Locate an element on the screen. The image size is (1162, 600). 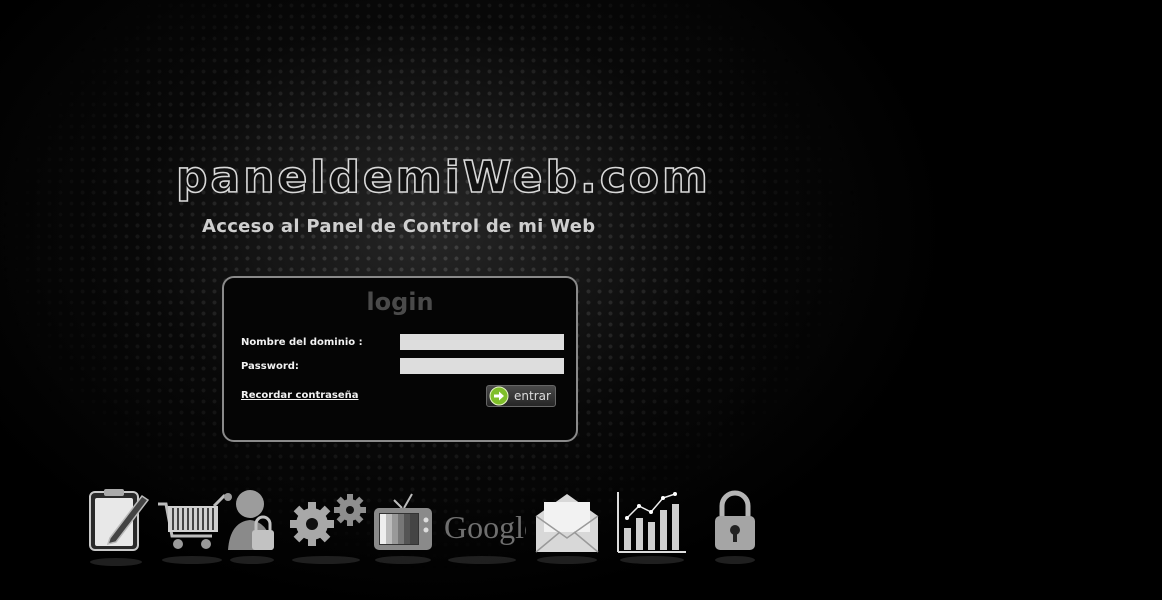
domain-input is located at coordinates (482, 342).